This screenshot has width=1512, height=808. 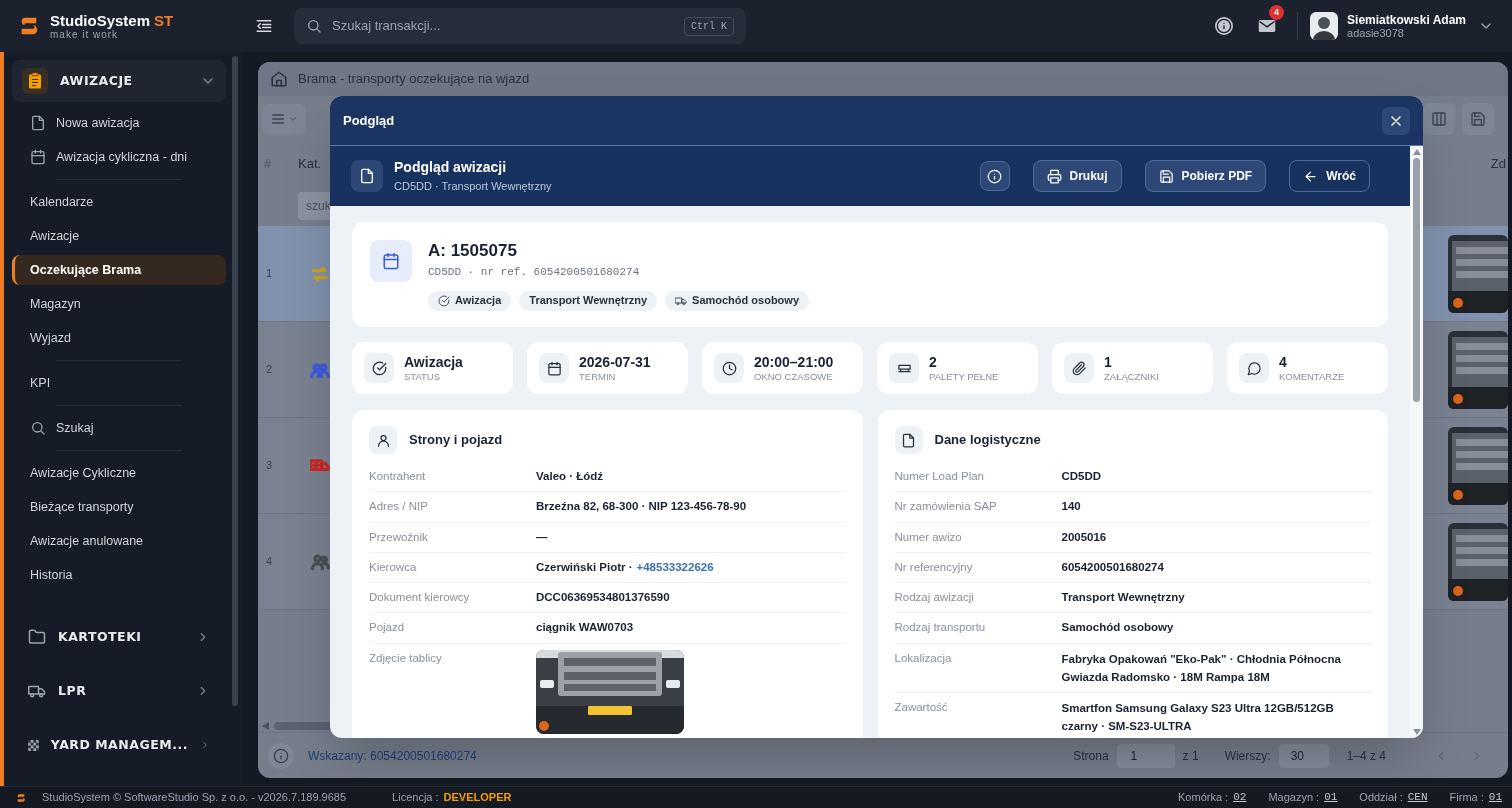 What do you see at coordinates (399, 507) in the screenshot?
I see `field-label: Adres / NIP` at bounding box center [399, 507].